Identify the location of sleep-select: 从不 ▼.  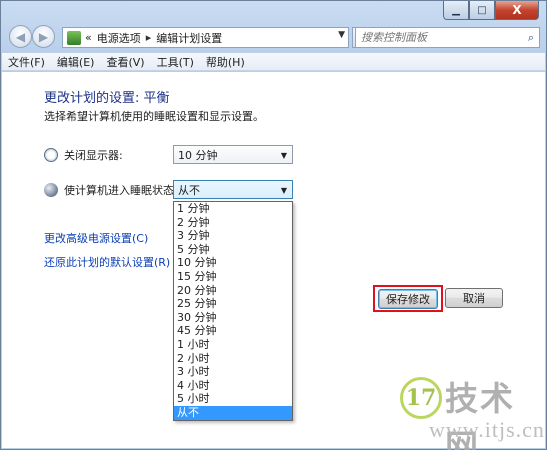
(233, 189).